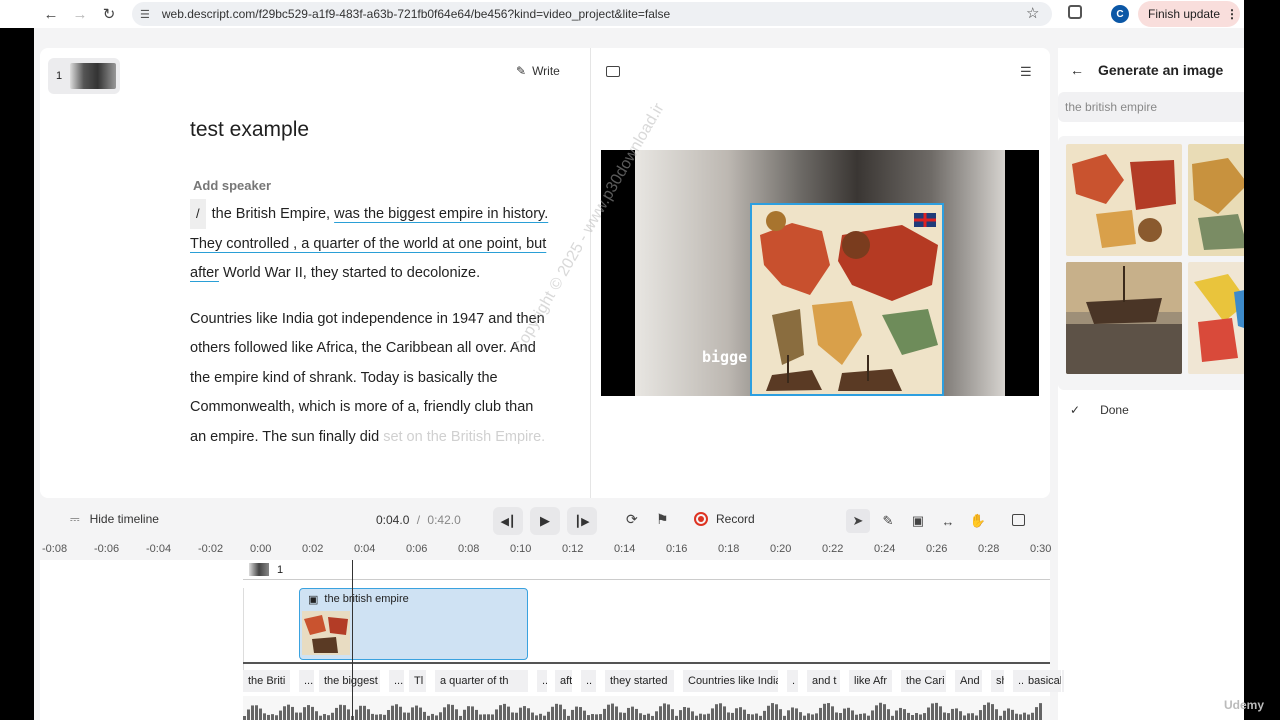  Describe the element at coordinates (793, 681) in the screenshot. I see `transcript-word: .` at that location.